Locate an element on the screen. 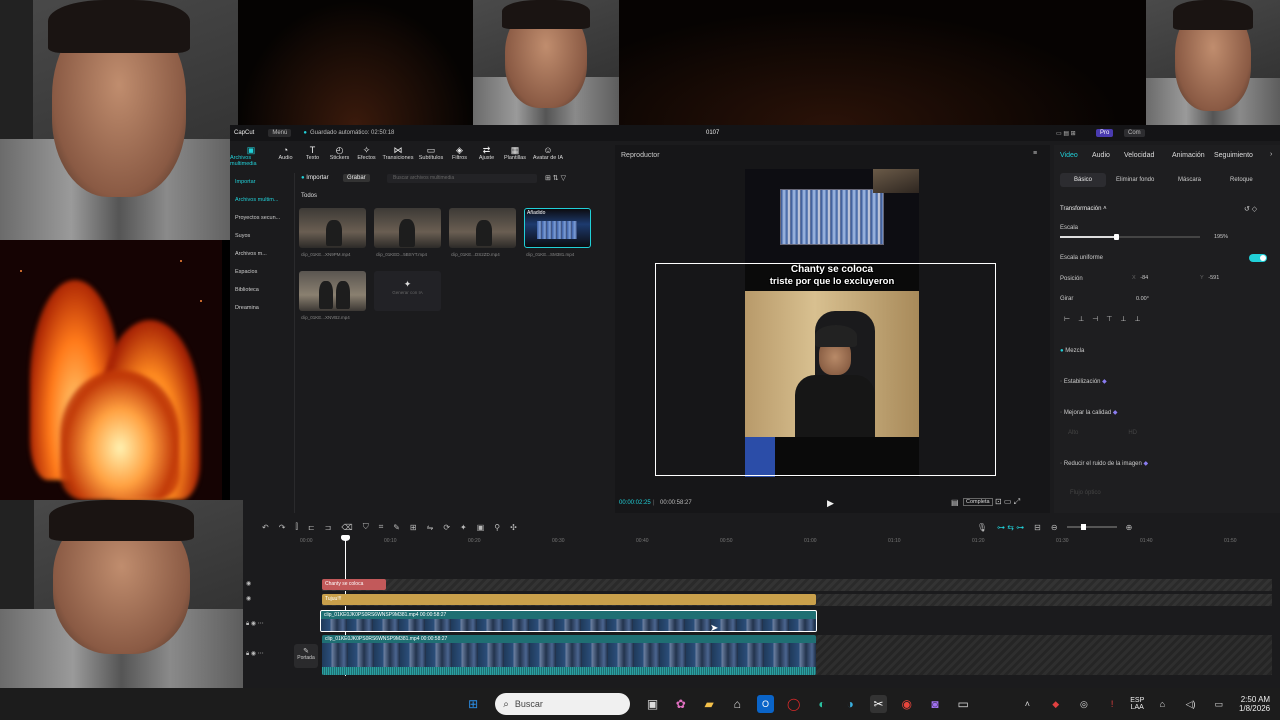  twitch-icon: ◙ is located at coordinates (935, 704).